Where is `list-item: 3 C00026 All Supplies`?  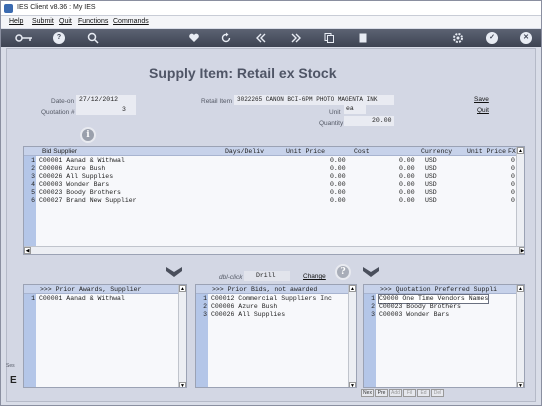 list-item: 3 C00026 All Supplies is located at coordinates (276, 315).